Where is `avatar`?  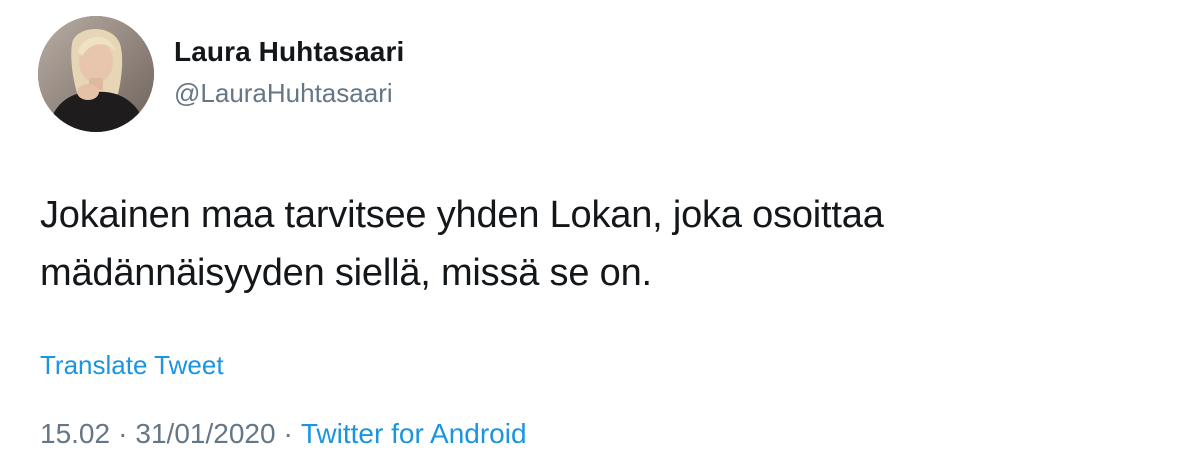
avatar is located at coordinates (96, 74).